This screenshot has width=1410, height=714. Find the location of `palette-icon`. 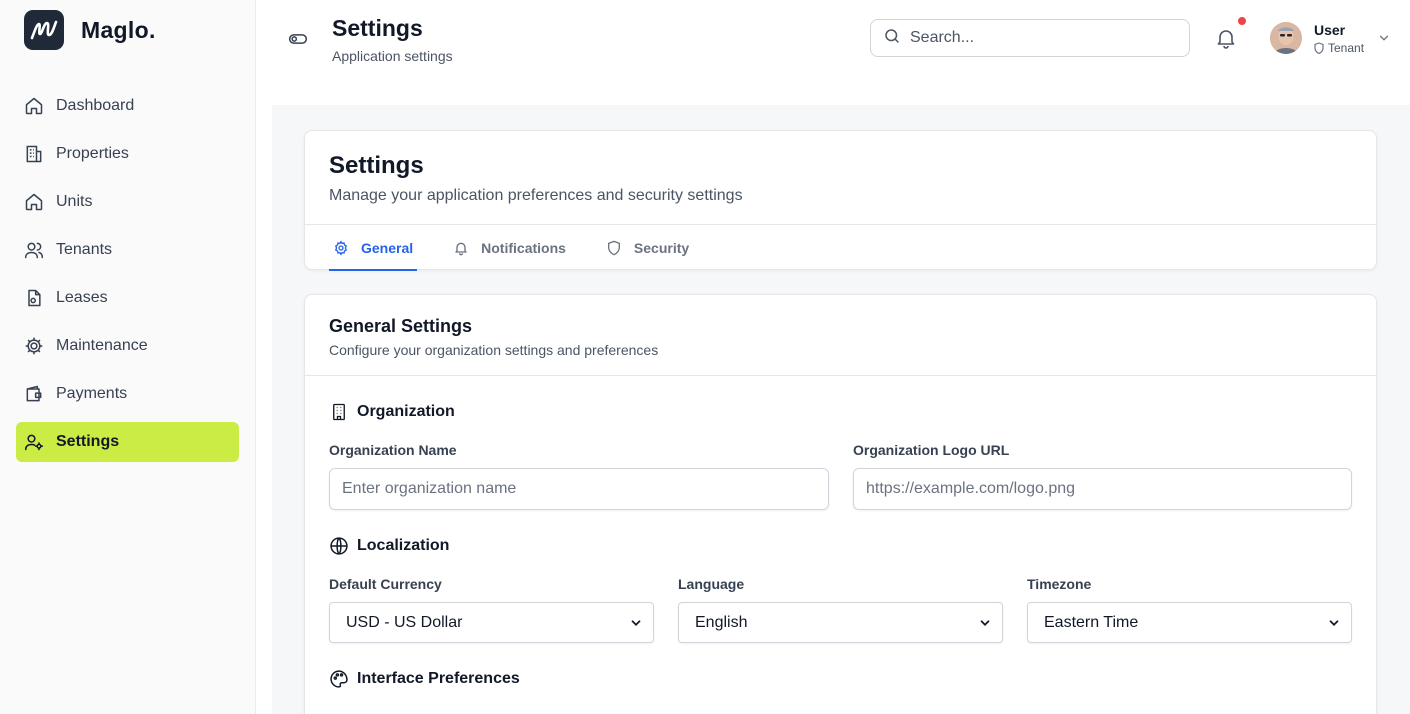

palette-icon is located at coordinates (339, 679).